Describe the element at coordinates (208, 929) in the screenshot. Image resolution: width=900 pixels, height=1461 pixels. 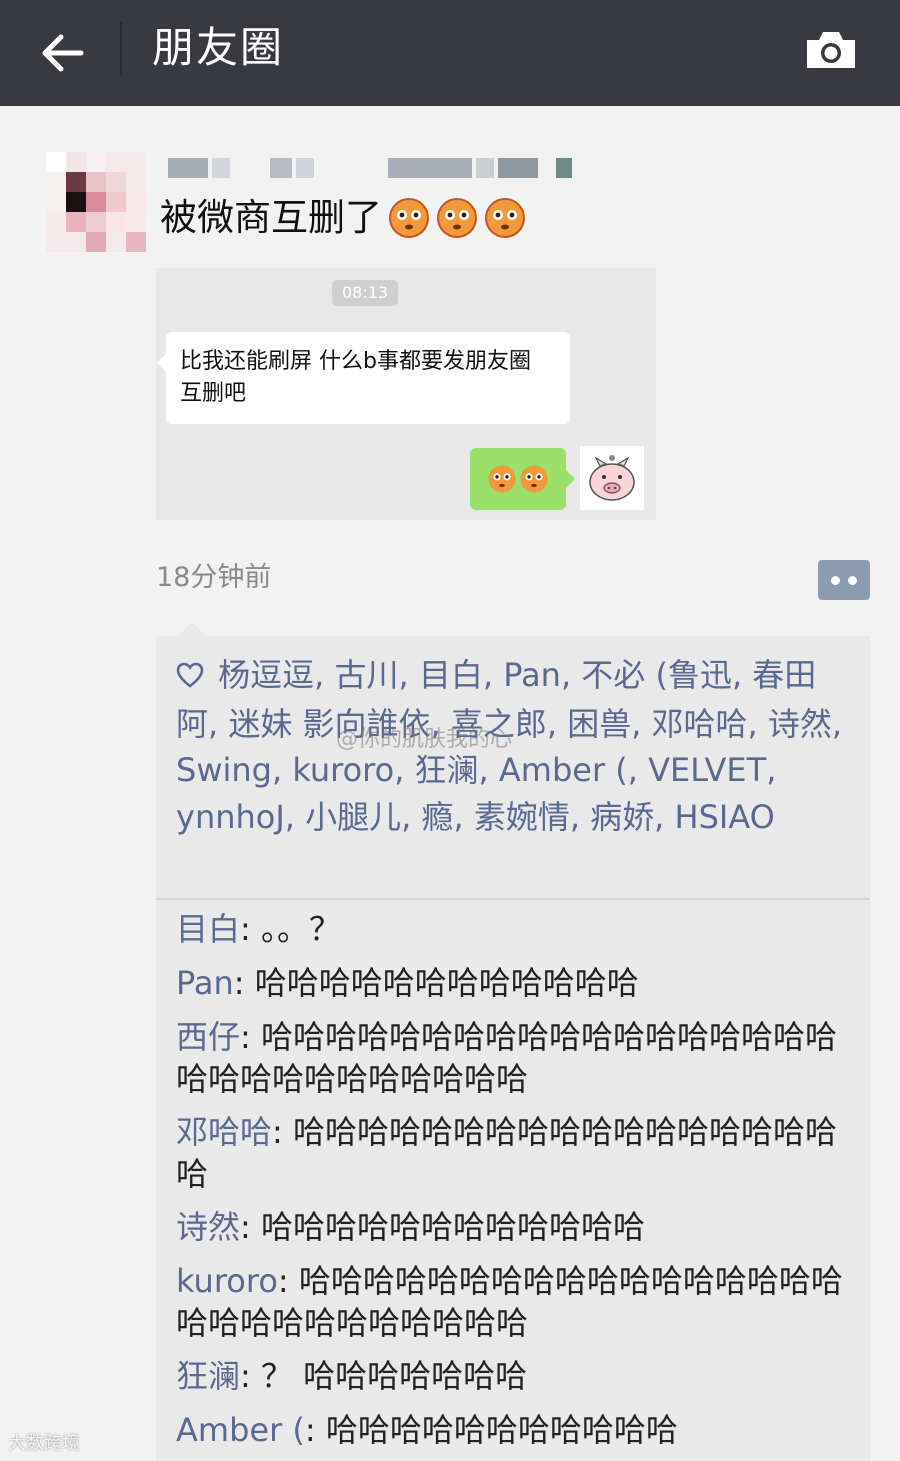
I see `comment-author: 目白` at that location.